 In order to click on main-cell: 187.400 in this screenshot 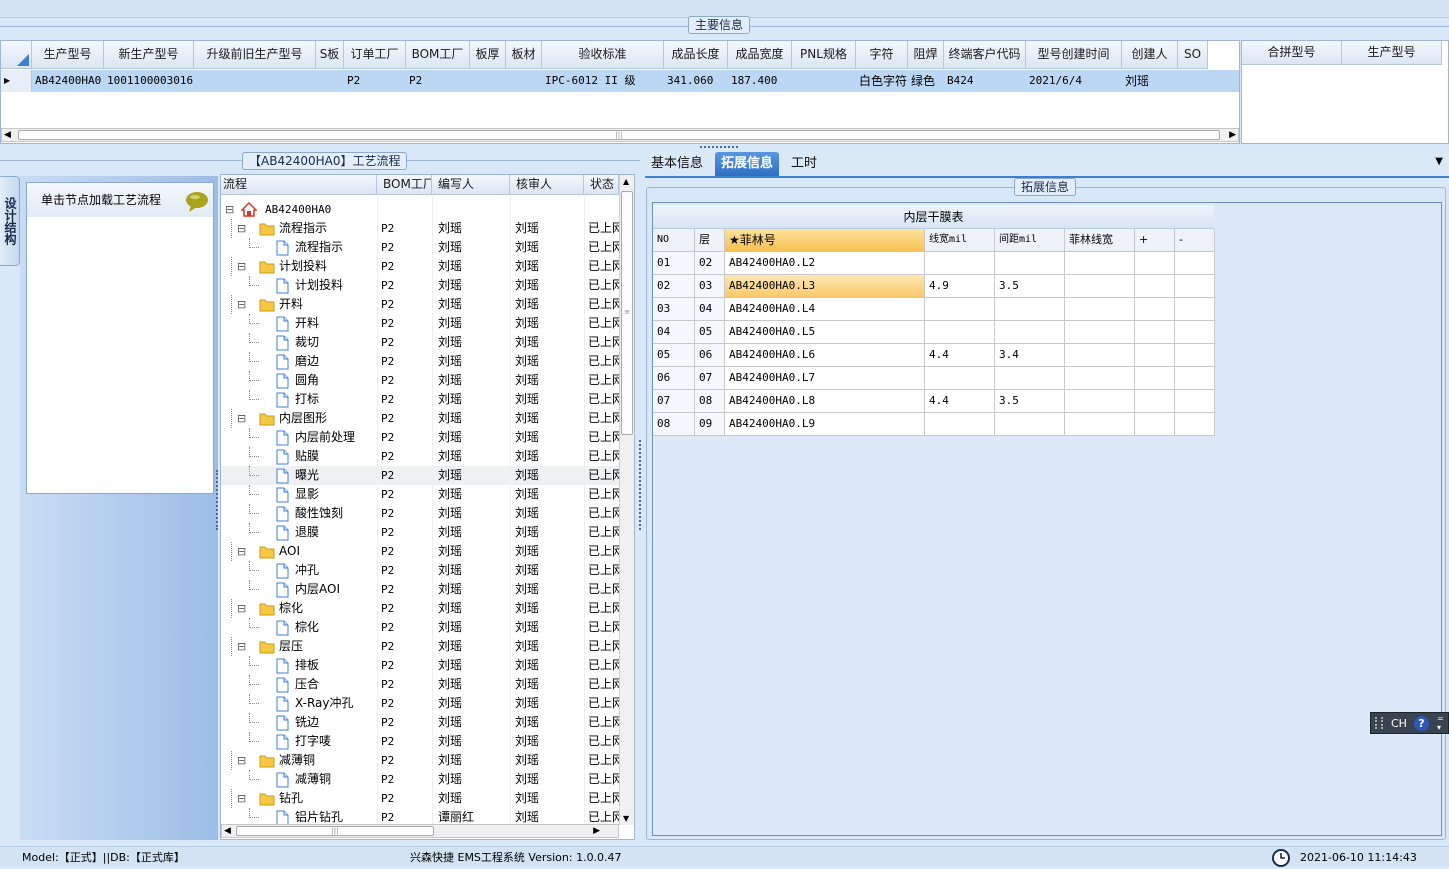, I will do `click(761, 81)`.